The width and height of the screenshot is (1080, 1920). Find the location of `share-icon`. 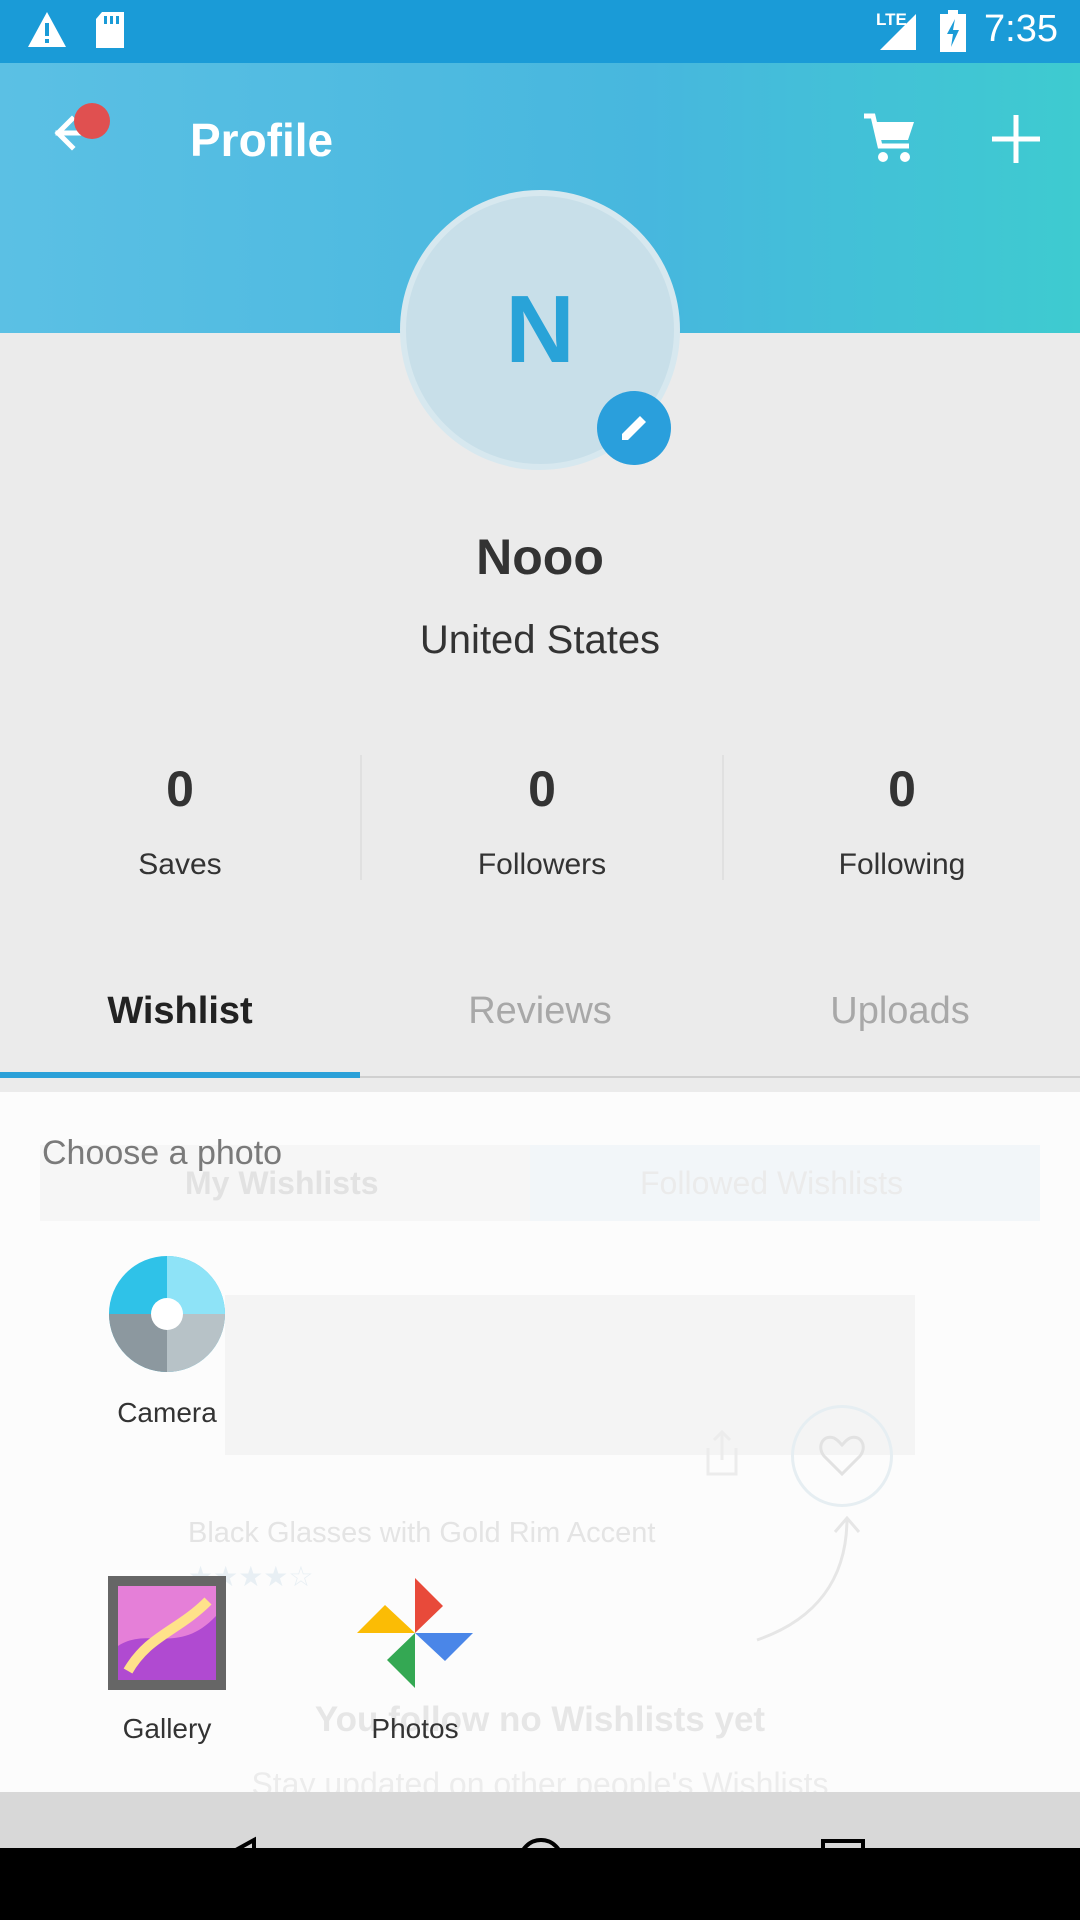

share-icon is located at coordinates (722, 1455).